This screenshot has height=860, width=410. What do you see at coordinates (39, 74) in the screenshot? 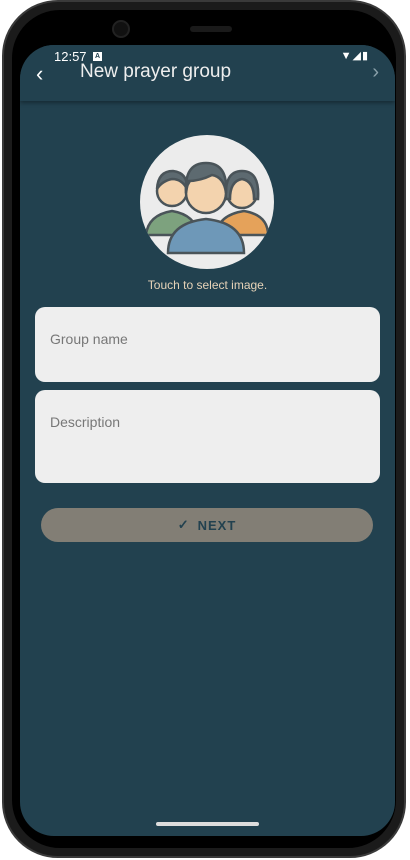
I see `back-button: ‹` at bounding box center [39, 74].